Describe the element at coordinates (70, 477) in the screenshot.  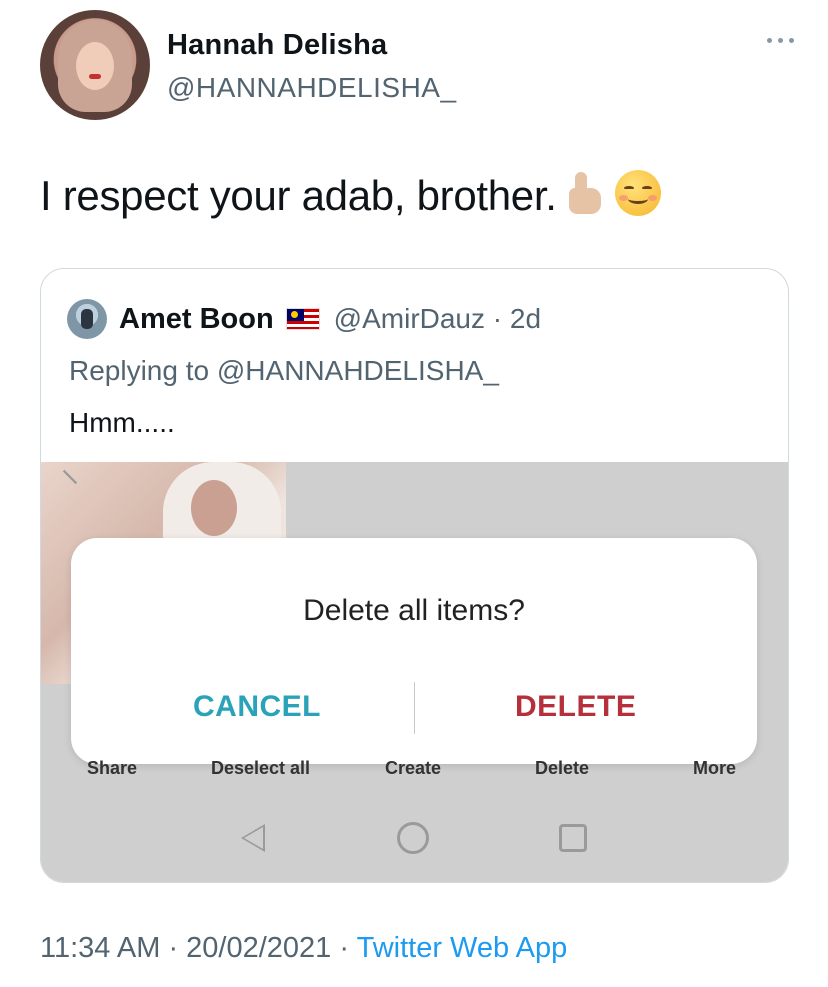
I see `expand-icon` at that location.